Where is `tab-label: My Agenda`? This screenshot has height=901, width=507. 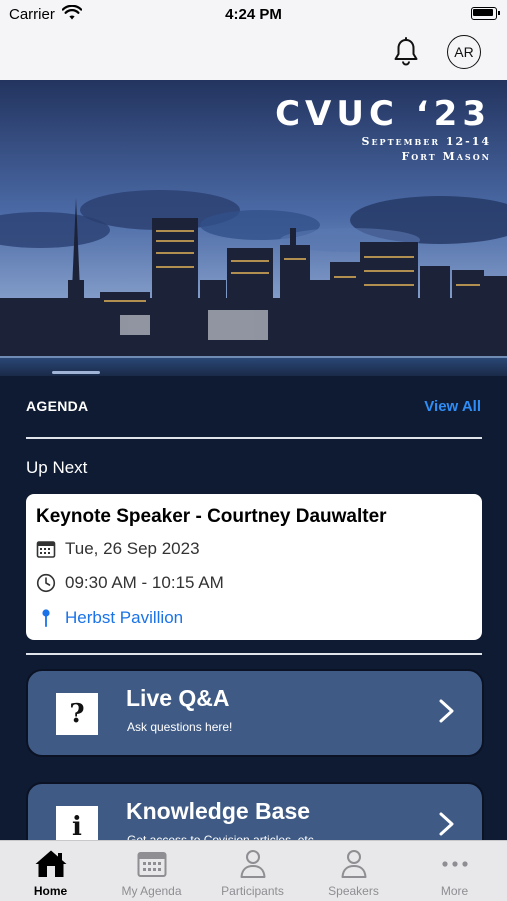 tab-label: My Agenda is located at coordinates (151, 891).